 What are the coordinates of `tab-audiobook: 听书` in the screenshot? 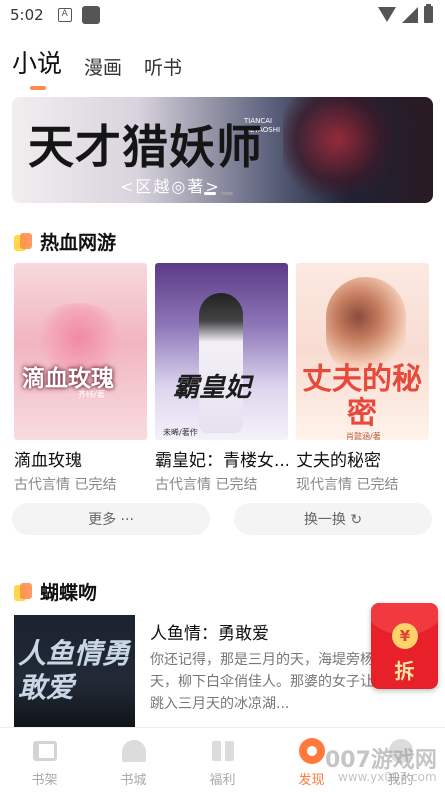 It's located at (163, 66).